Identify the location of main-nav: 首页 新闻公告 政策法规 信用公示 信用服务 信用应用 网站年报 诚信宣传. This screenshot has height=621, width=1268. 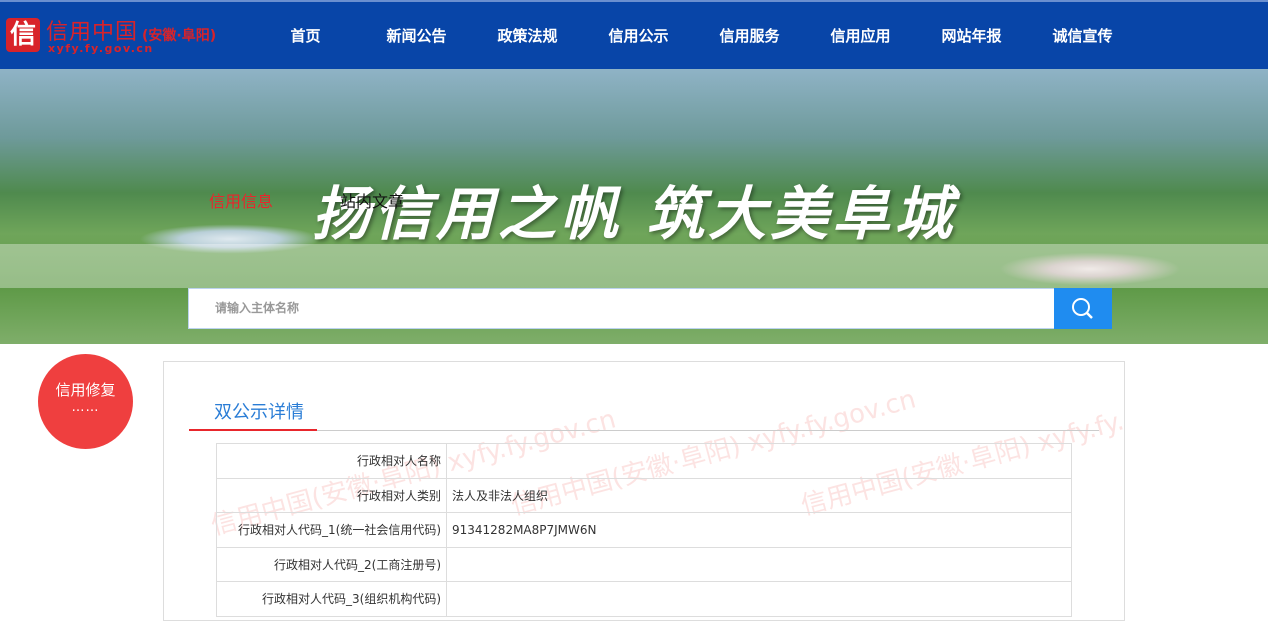
(694, 36).